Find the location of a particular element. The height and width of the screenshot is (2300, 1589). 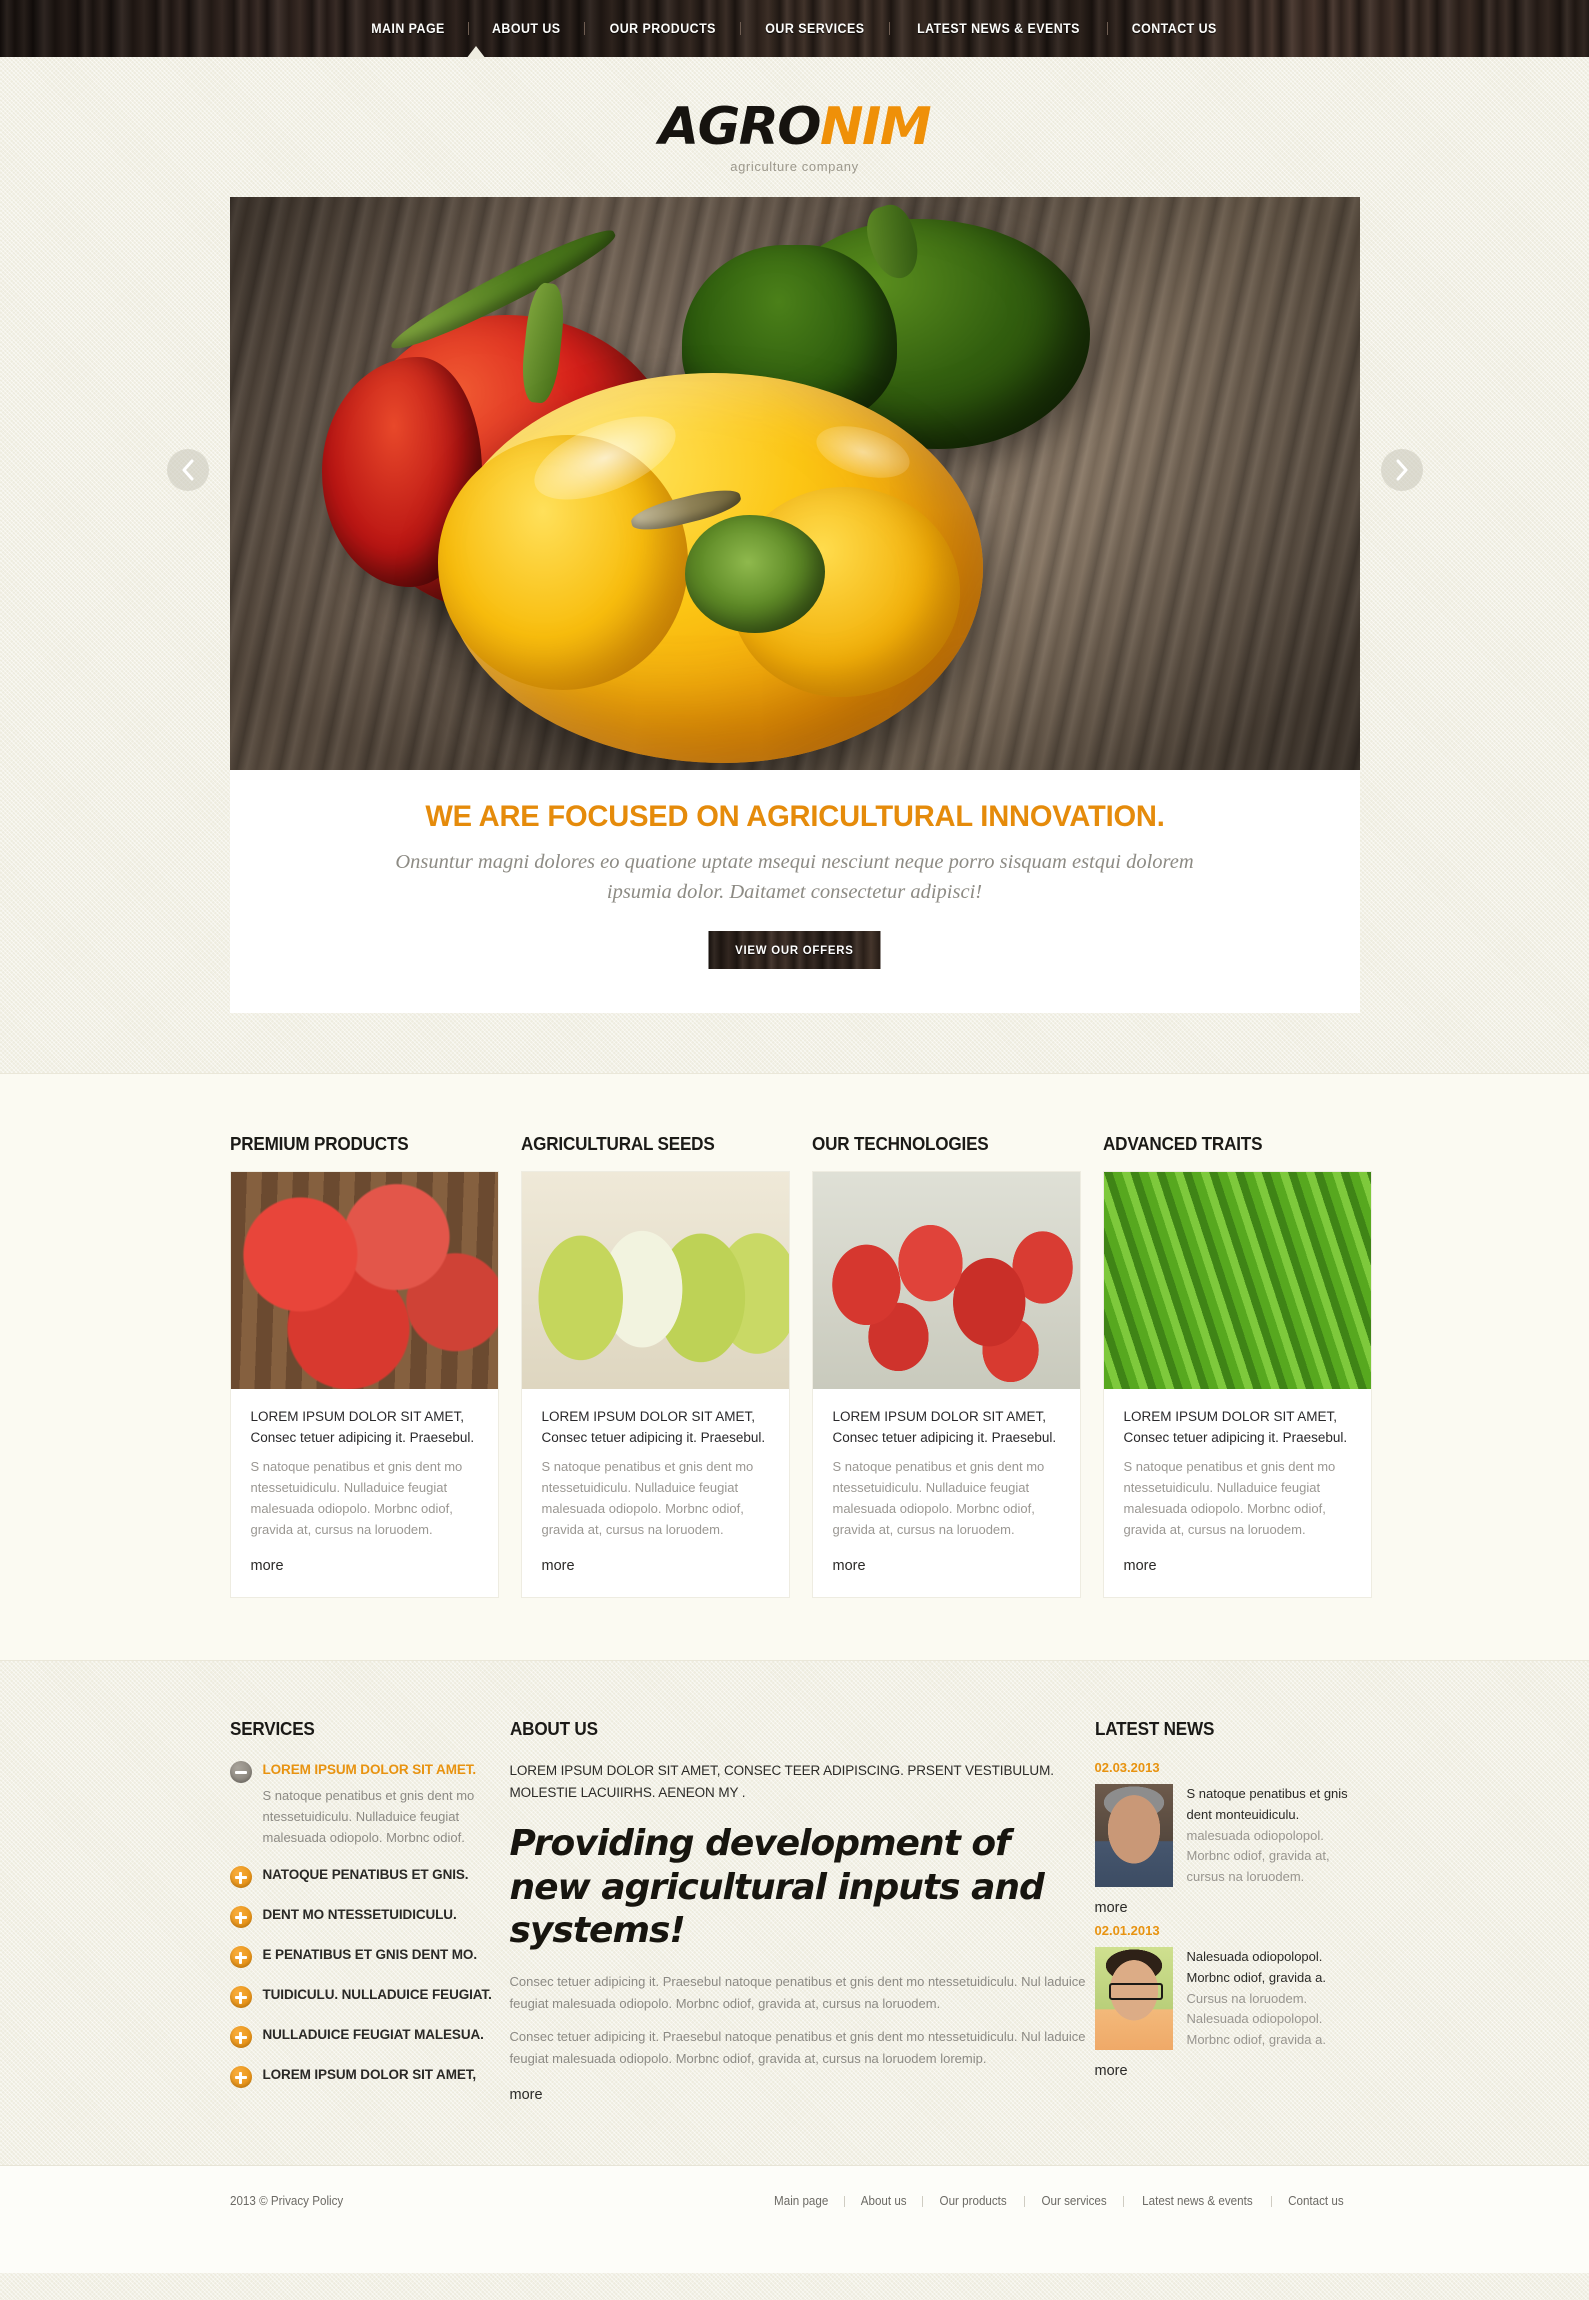

footer-link-our-services: Our services is located at coordinates (1073, 2201).